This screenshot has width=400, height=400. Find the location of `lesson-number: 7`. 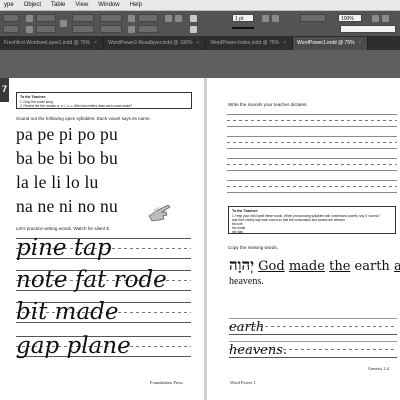

lesson-number: 7 is located at coordinates (4, 89).